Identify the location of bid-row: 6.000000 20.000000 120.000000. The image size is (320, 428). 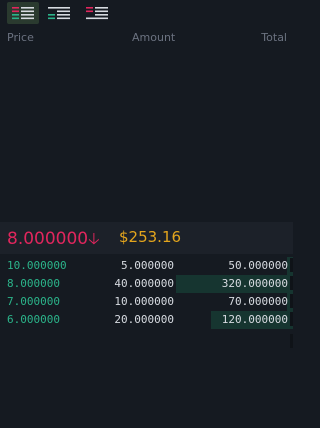
(146, 320).